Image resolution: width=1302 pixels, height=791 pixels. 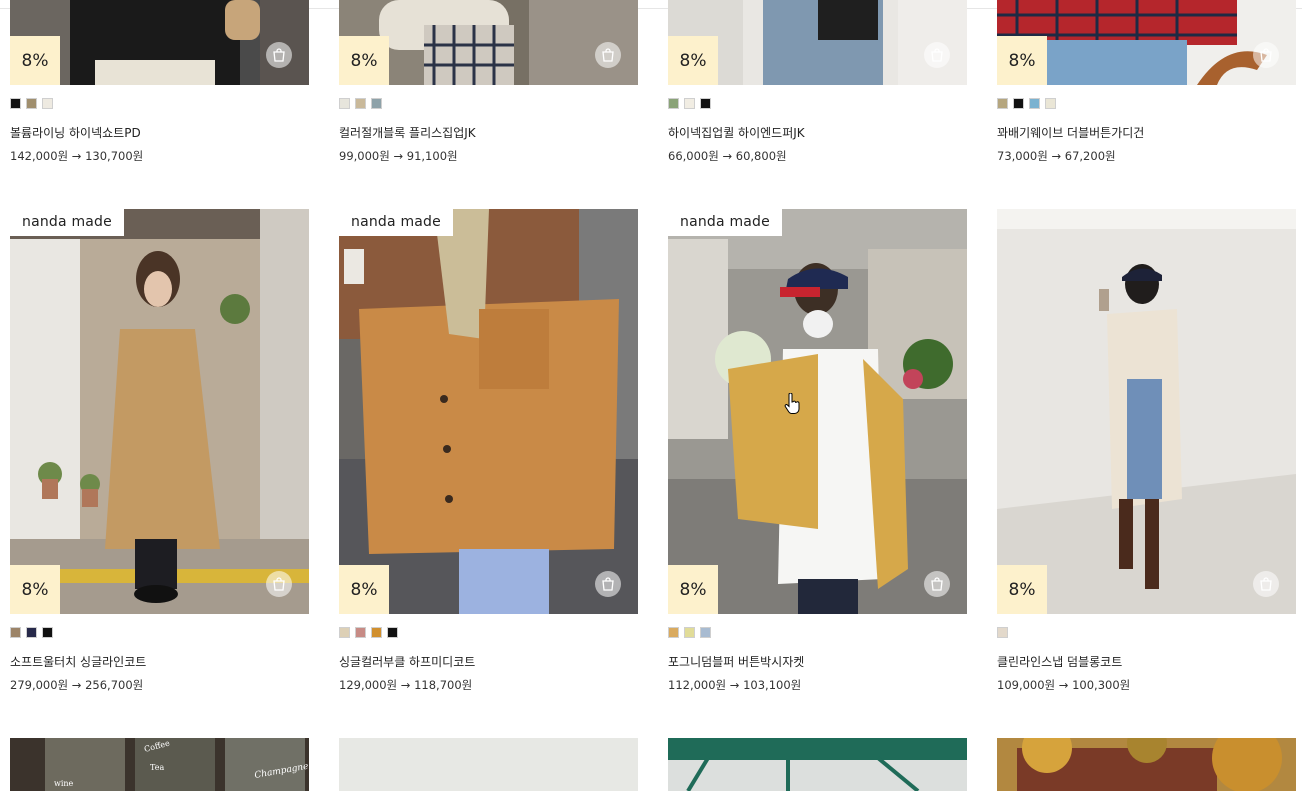 I want to click on product-price: 73,000원 → 67,200원, so click(x=1056, y=156).